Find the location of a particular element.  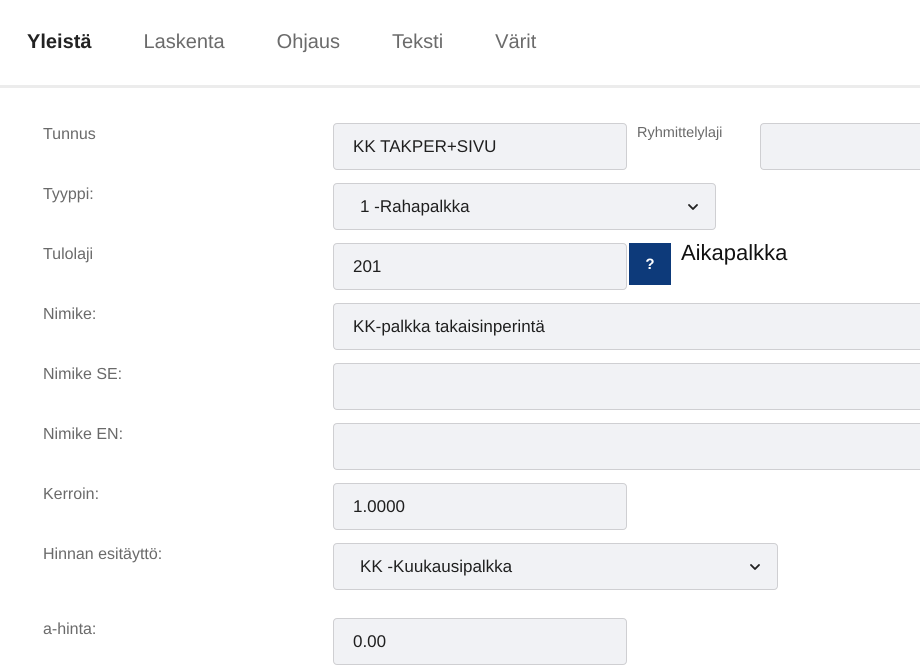

select-dropdown: 1 -Rahapalkka is located at coordinates (524, 206).